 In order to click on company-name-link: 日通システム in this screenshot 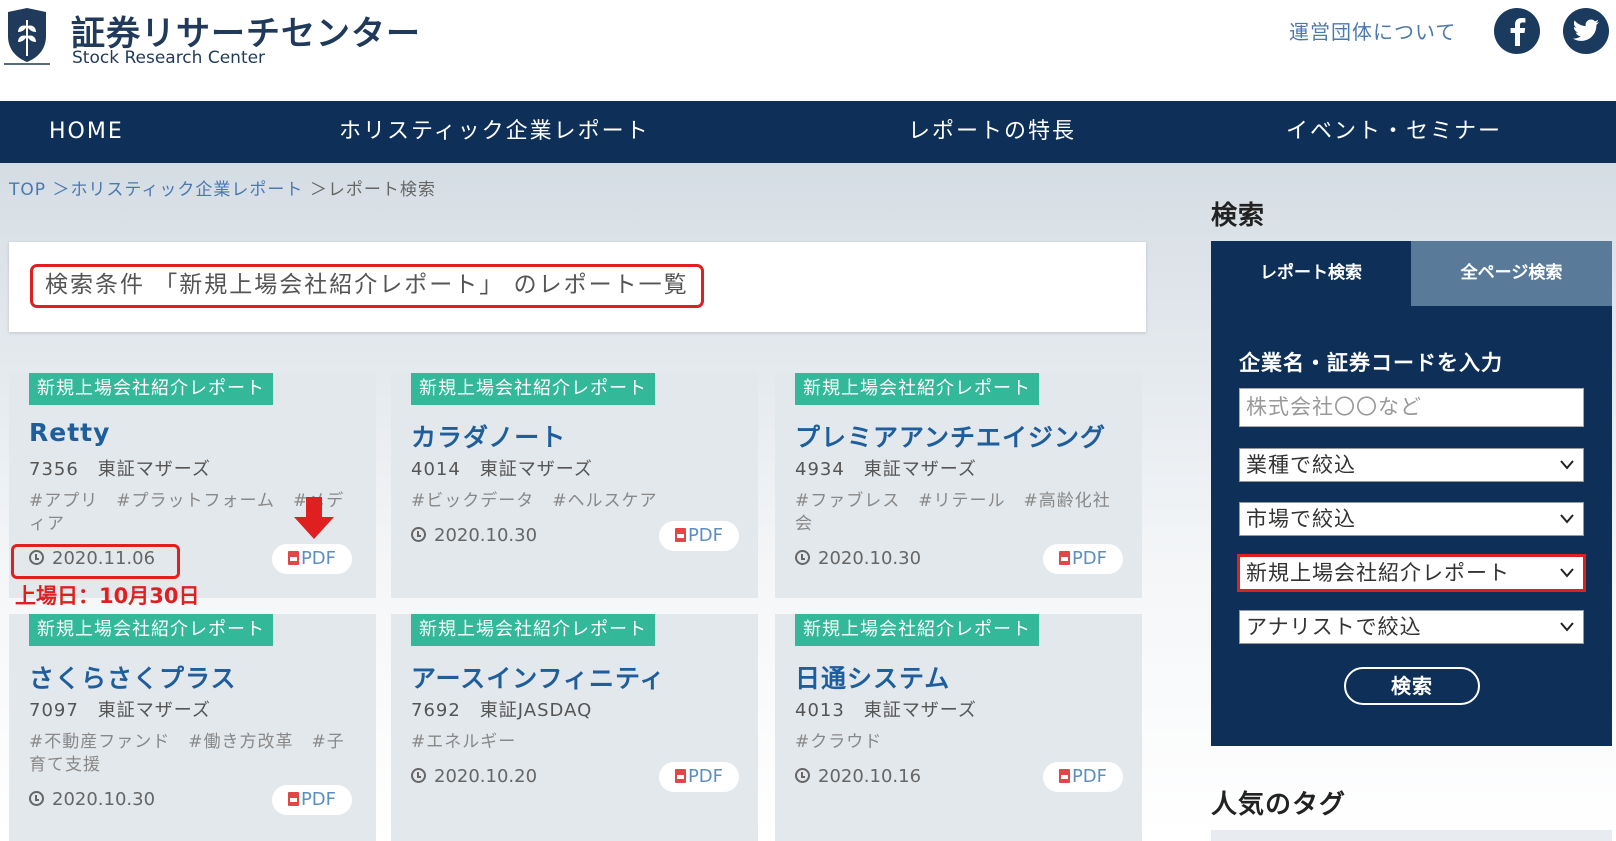, I will do `click(872, 677)`.